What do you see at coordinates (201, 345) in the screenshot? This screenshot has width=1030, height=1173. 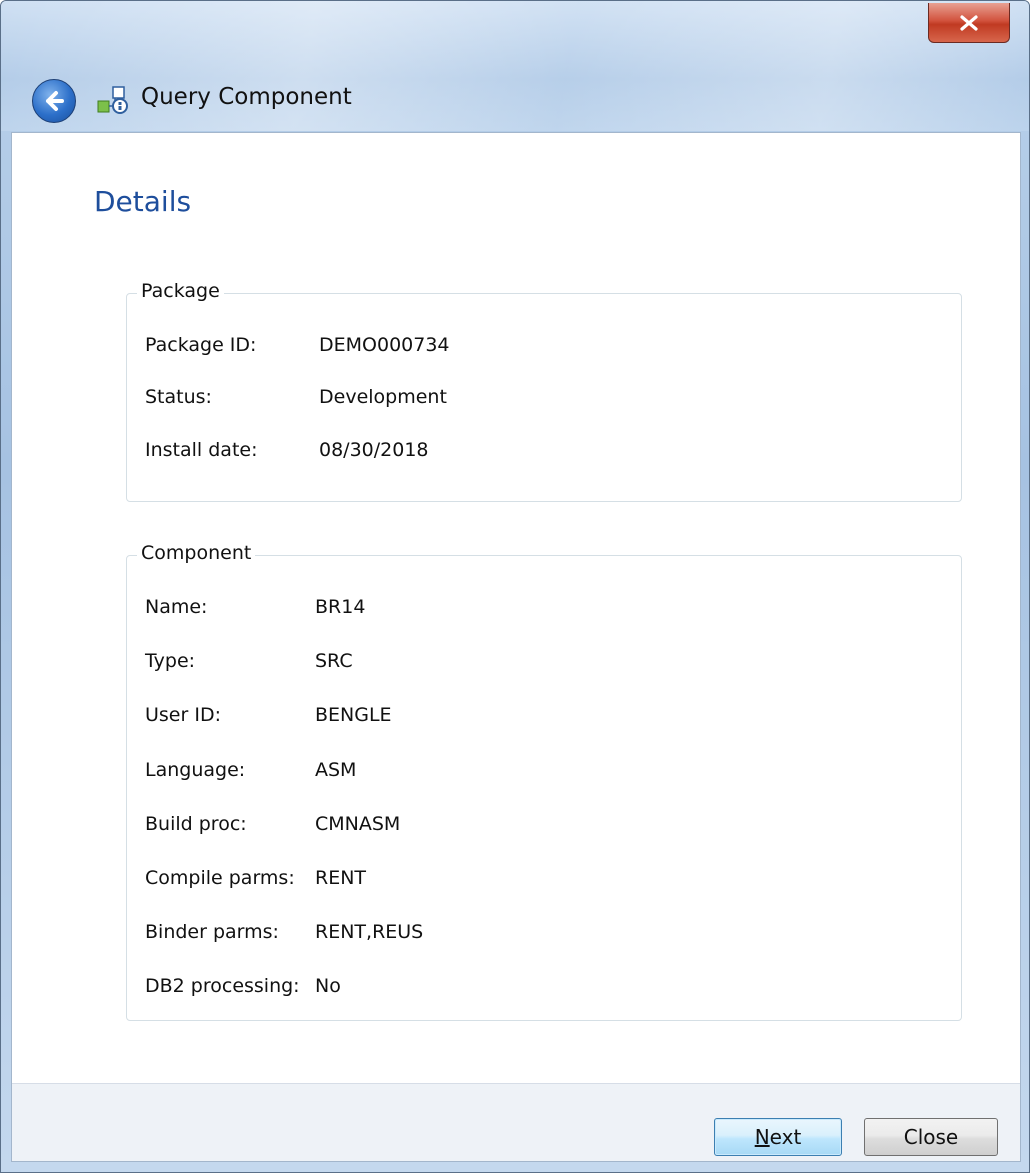 I see `field-label: Package ID:` at bounding box center [201, 345].